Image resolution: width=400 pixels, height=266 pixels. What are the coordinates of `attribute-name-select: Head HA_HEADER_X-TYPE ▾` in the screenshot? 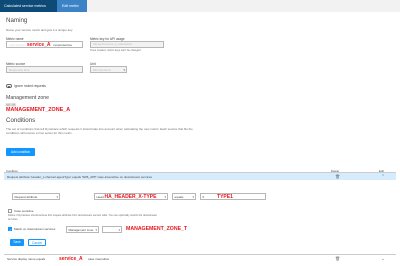 It's located at (131, 196).